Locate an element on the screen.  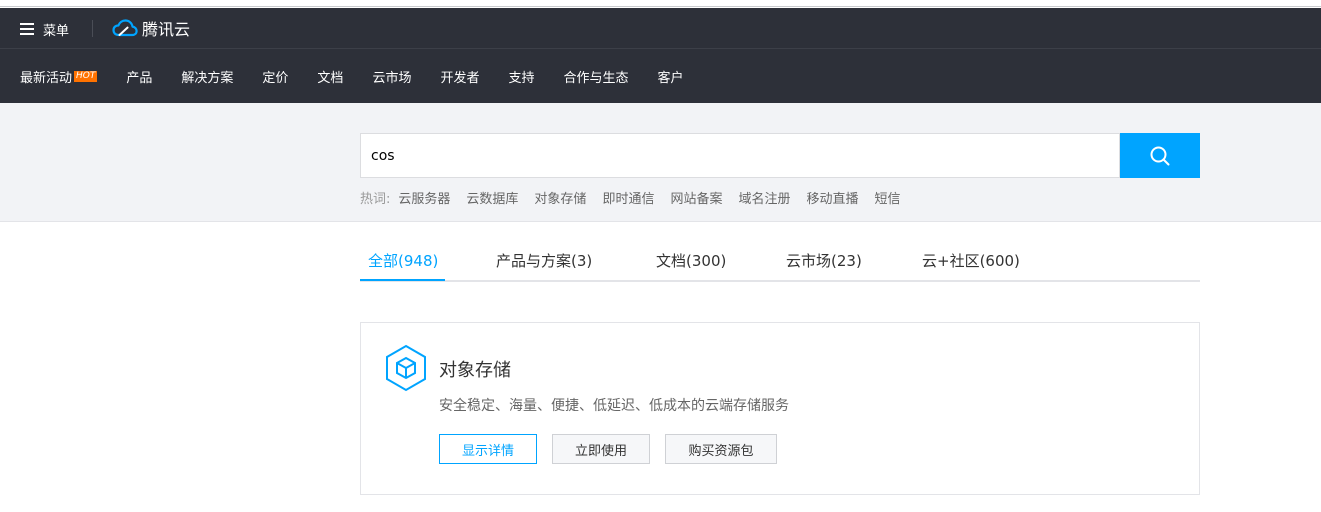
nav-item-activities: 最新活动 HOT is located at coordinates (59, 76).